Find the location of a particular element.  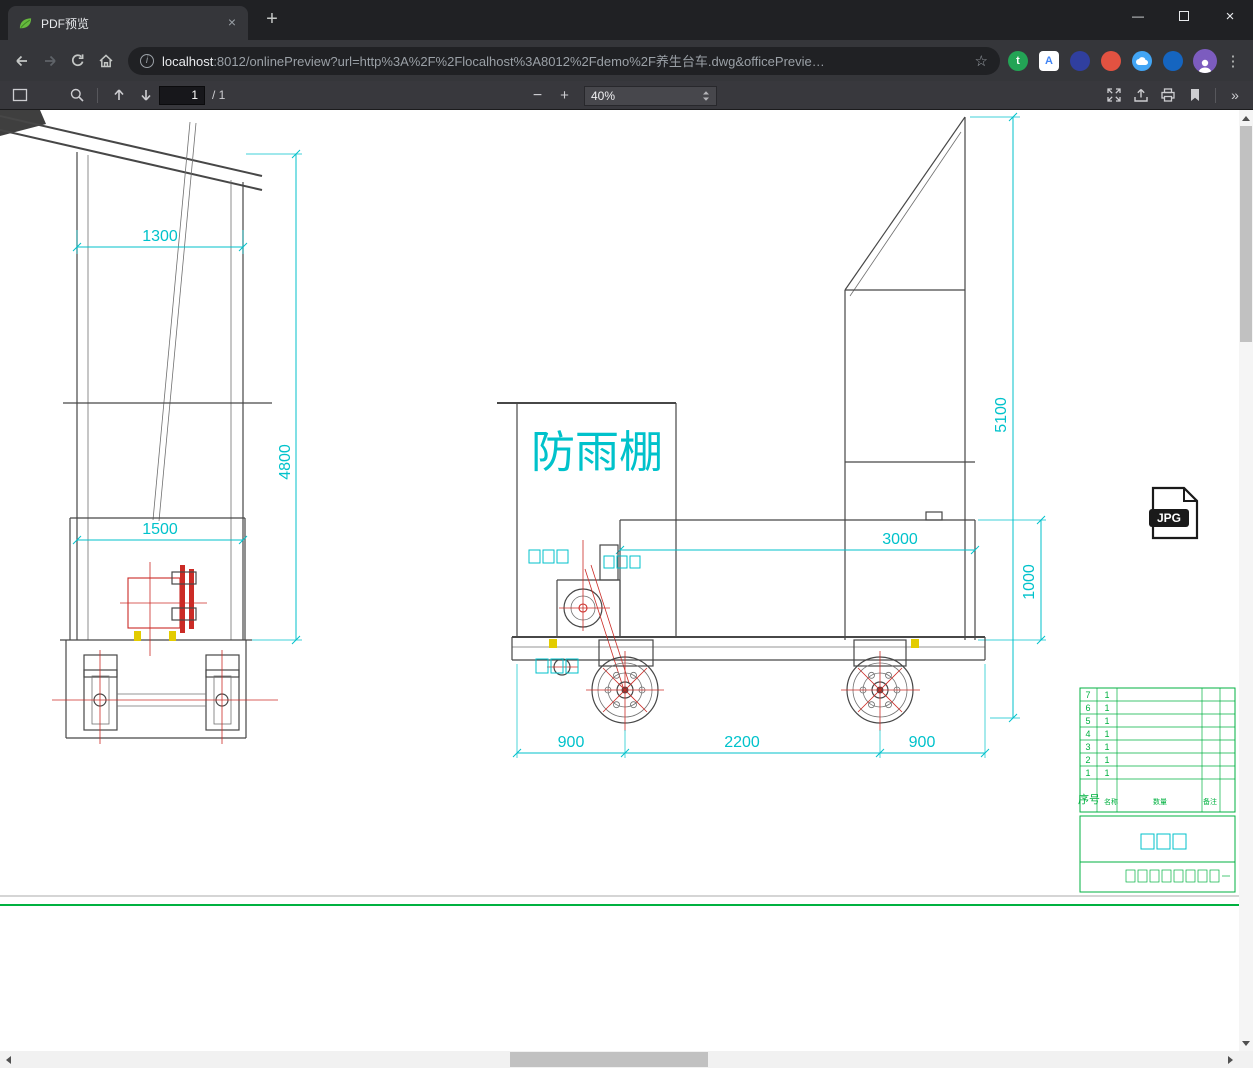

scroll-left-arrow is located at coordinates (8, 1059).